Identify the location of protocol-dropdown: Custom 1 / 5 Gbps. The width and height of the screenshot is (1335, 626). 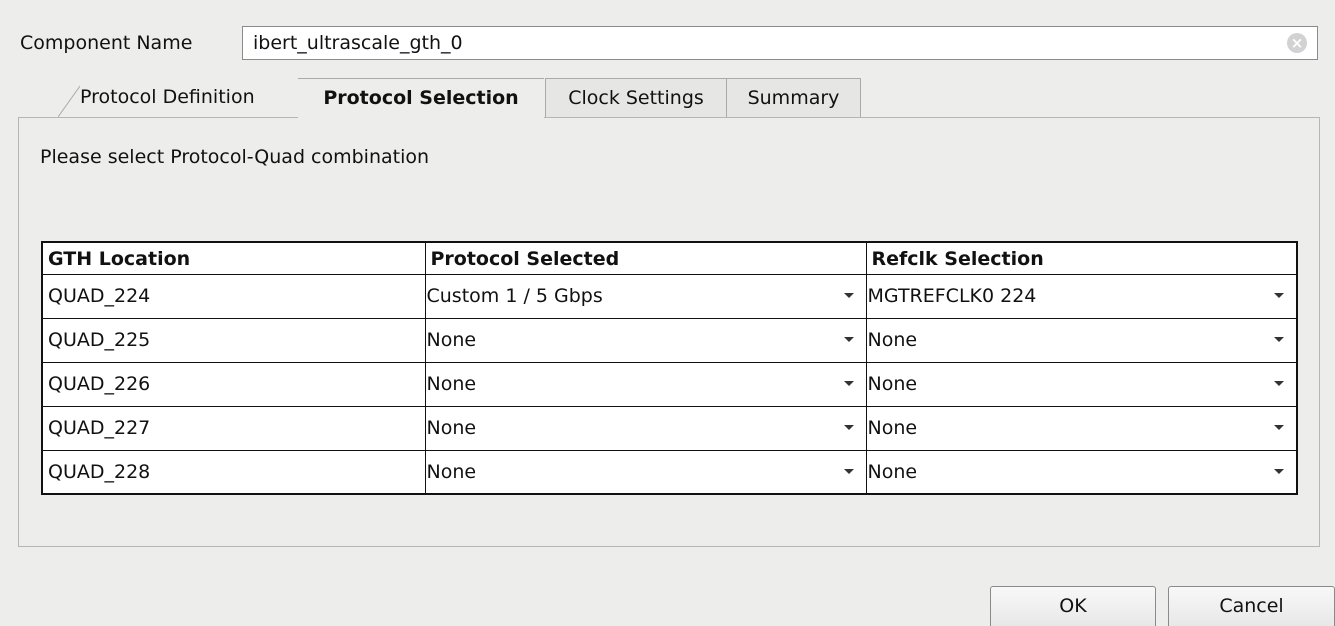
(645, 296).